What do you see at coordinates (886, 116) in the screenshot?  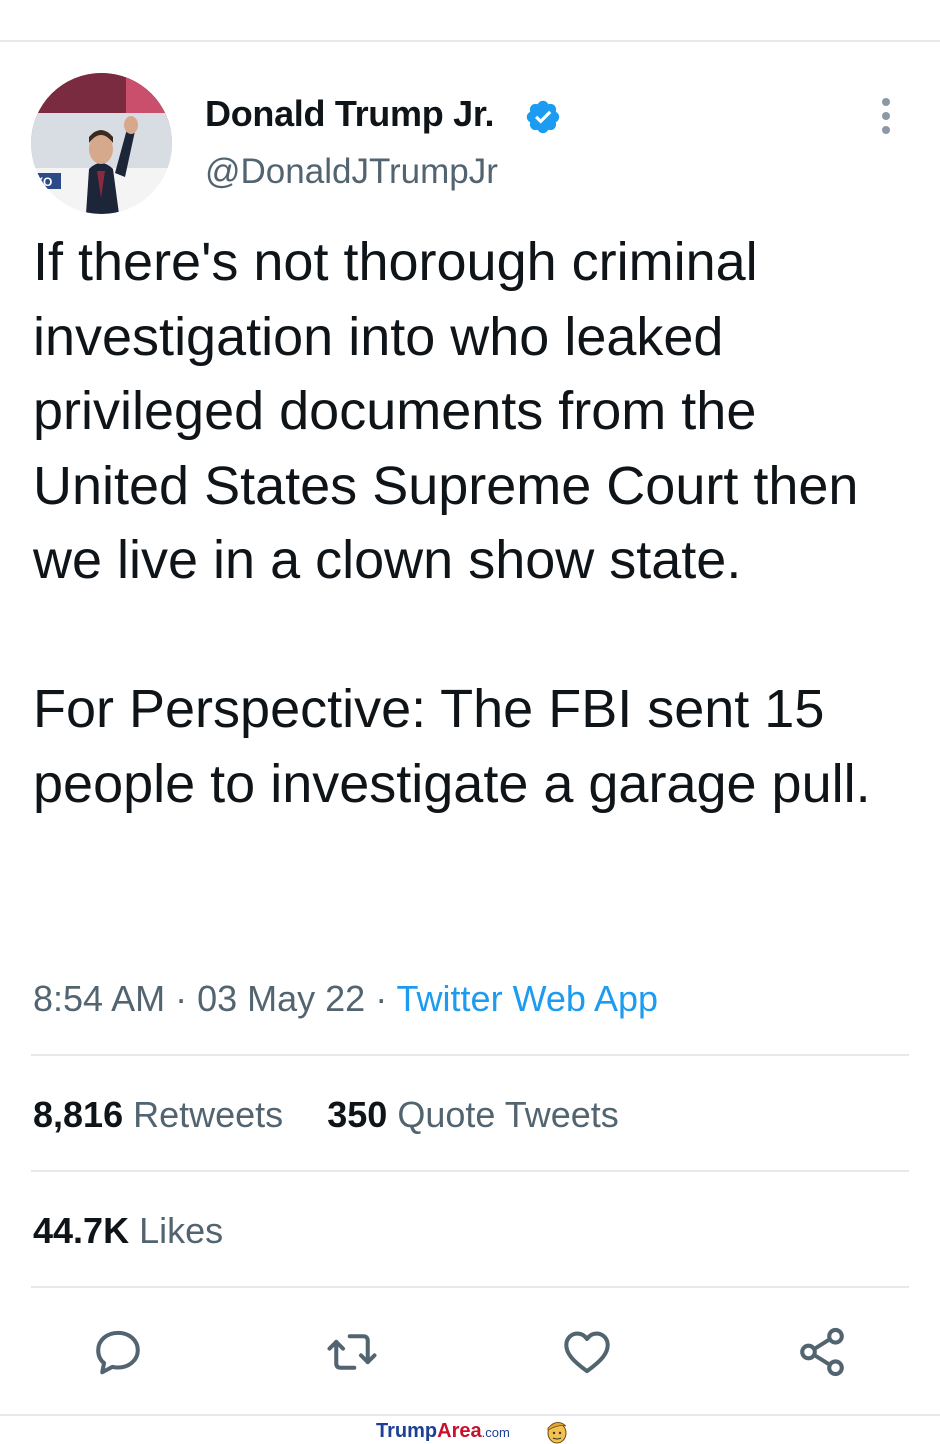 I see `more-options-icon` at bounding box center [886, 116].